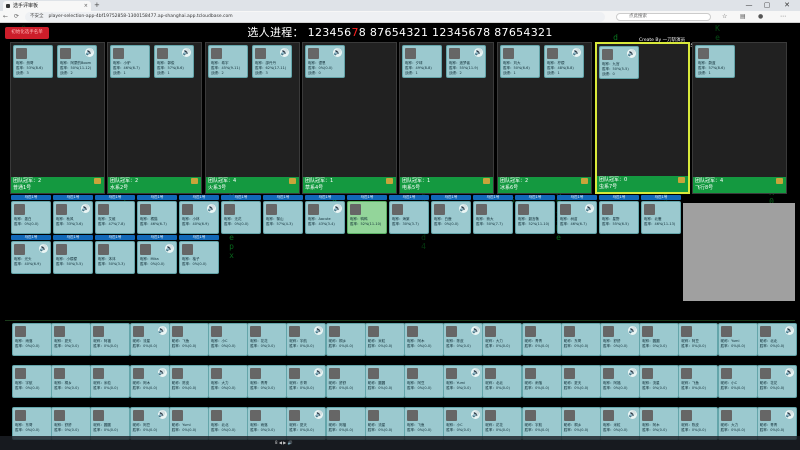  Describe the element at coordinates (32, 381) in the screenshot. I see `player-card: 昵称：宇航 胜率：0%(0-0)` at that location.